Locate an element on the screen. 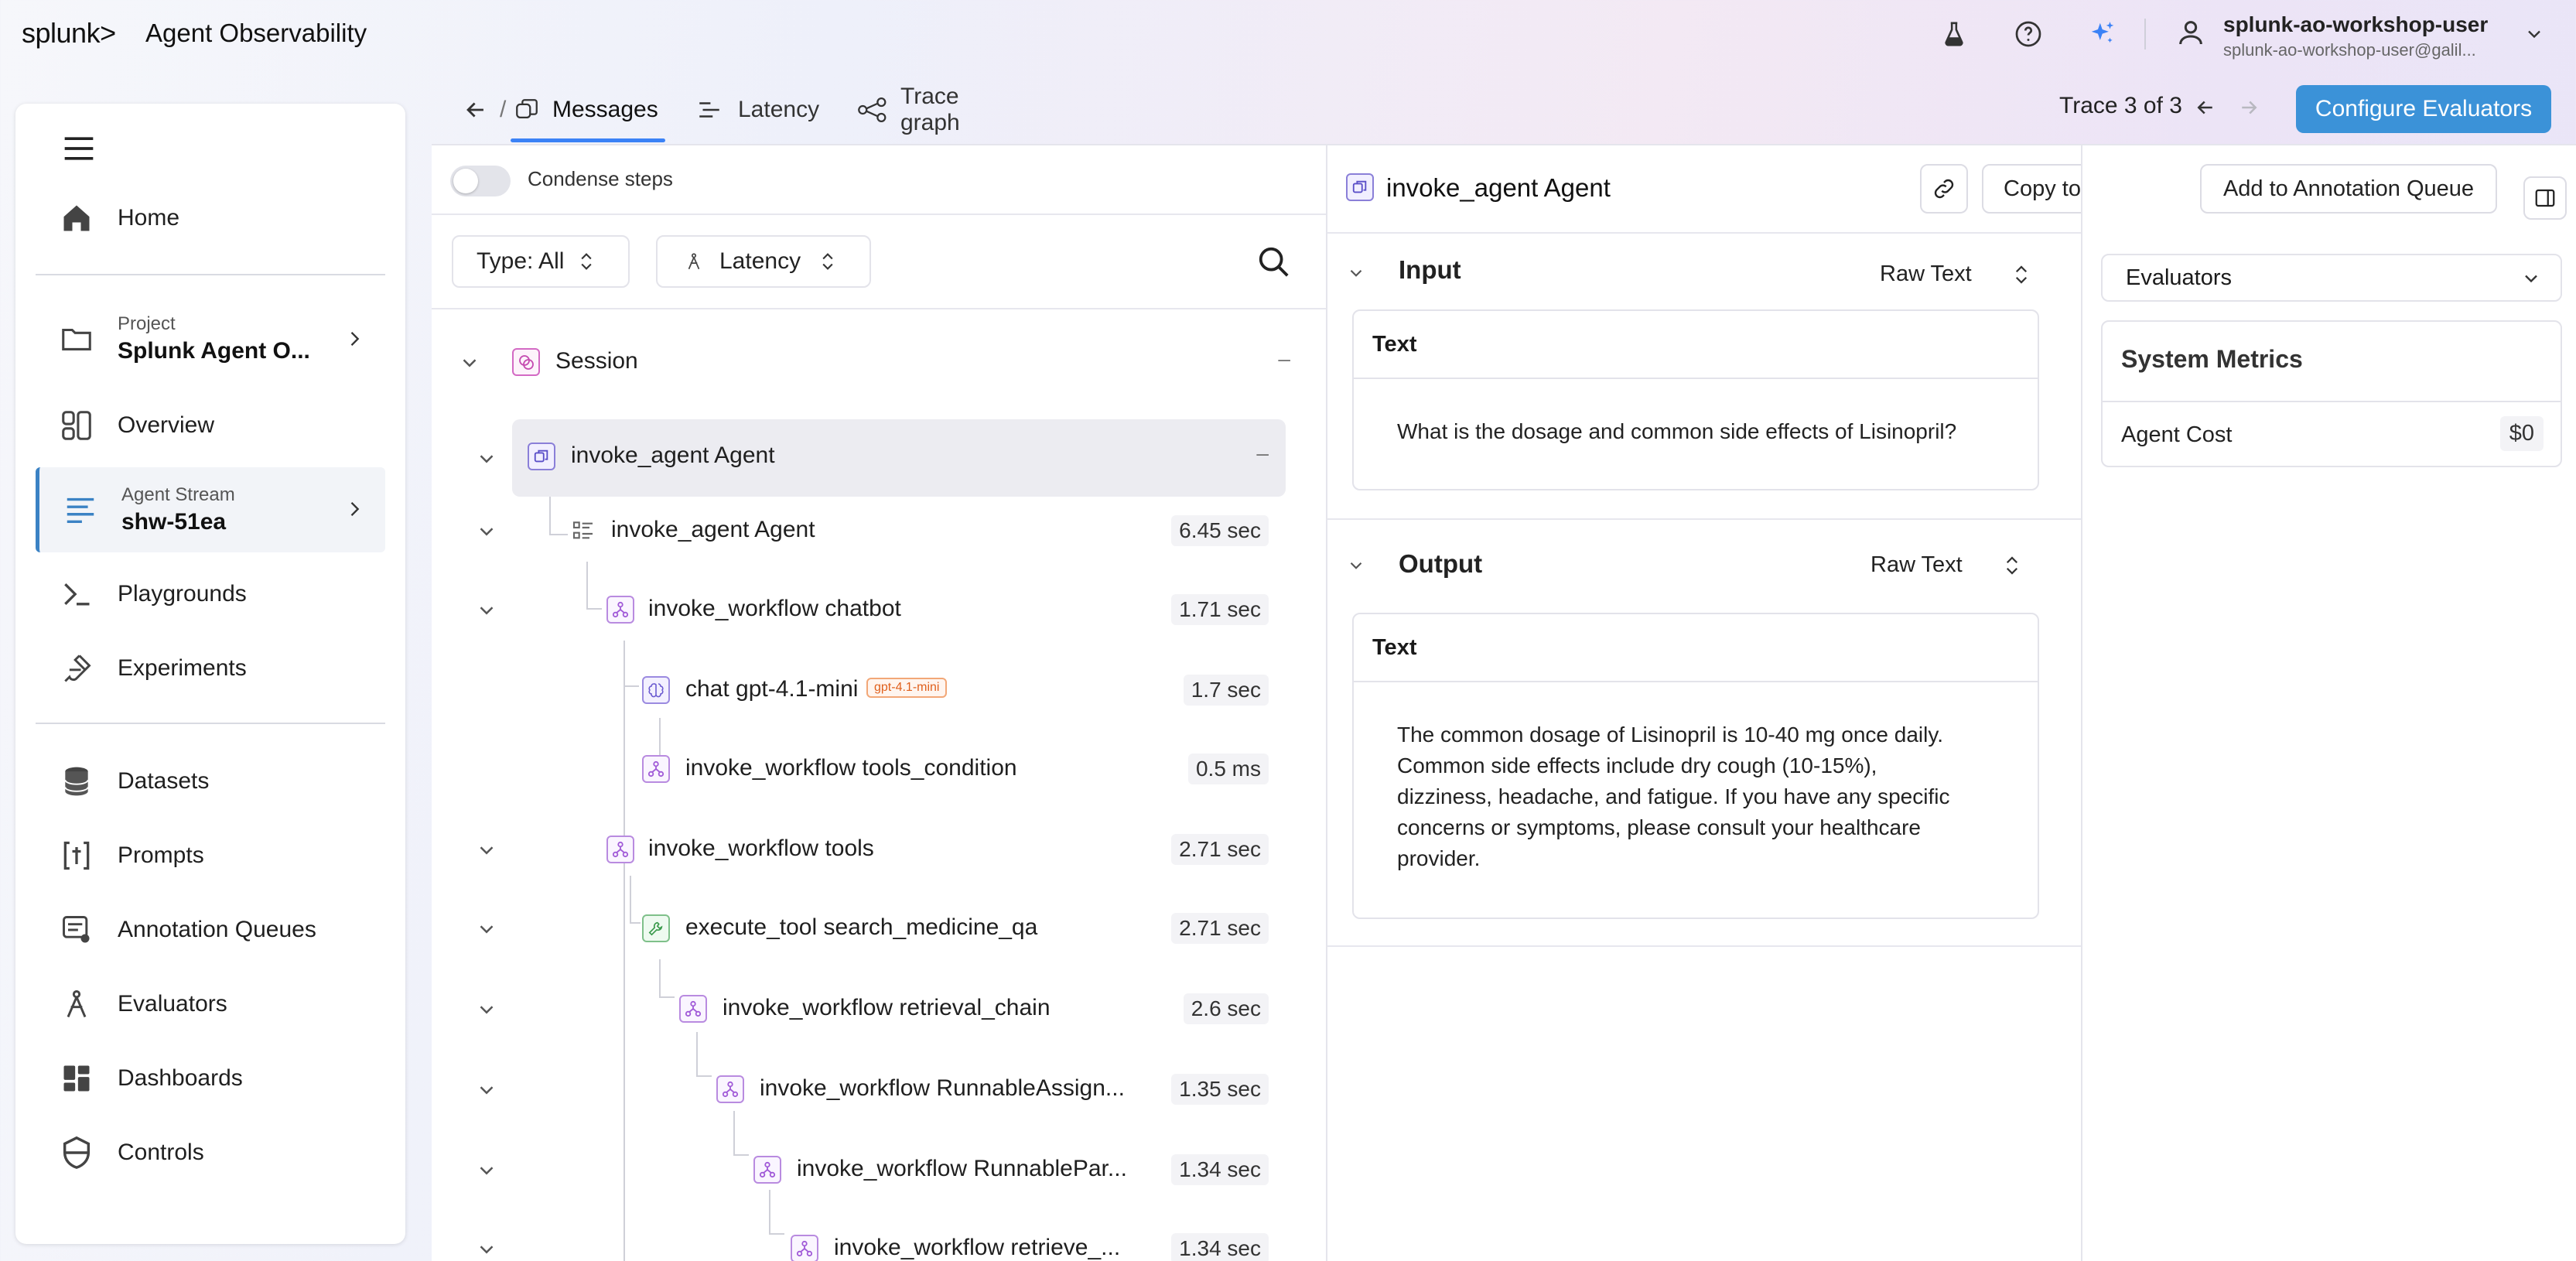  flask-icon is located at coordinates (1954, 34).